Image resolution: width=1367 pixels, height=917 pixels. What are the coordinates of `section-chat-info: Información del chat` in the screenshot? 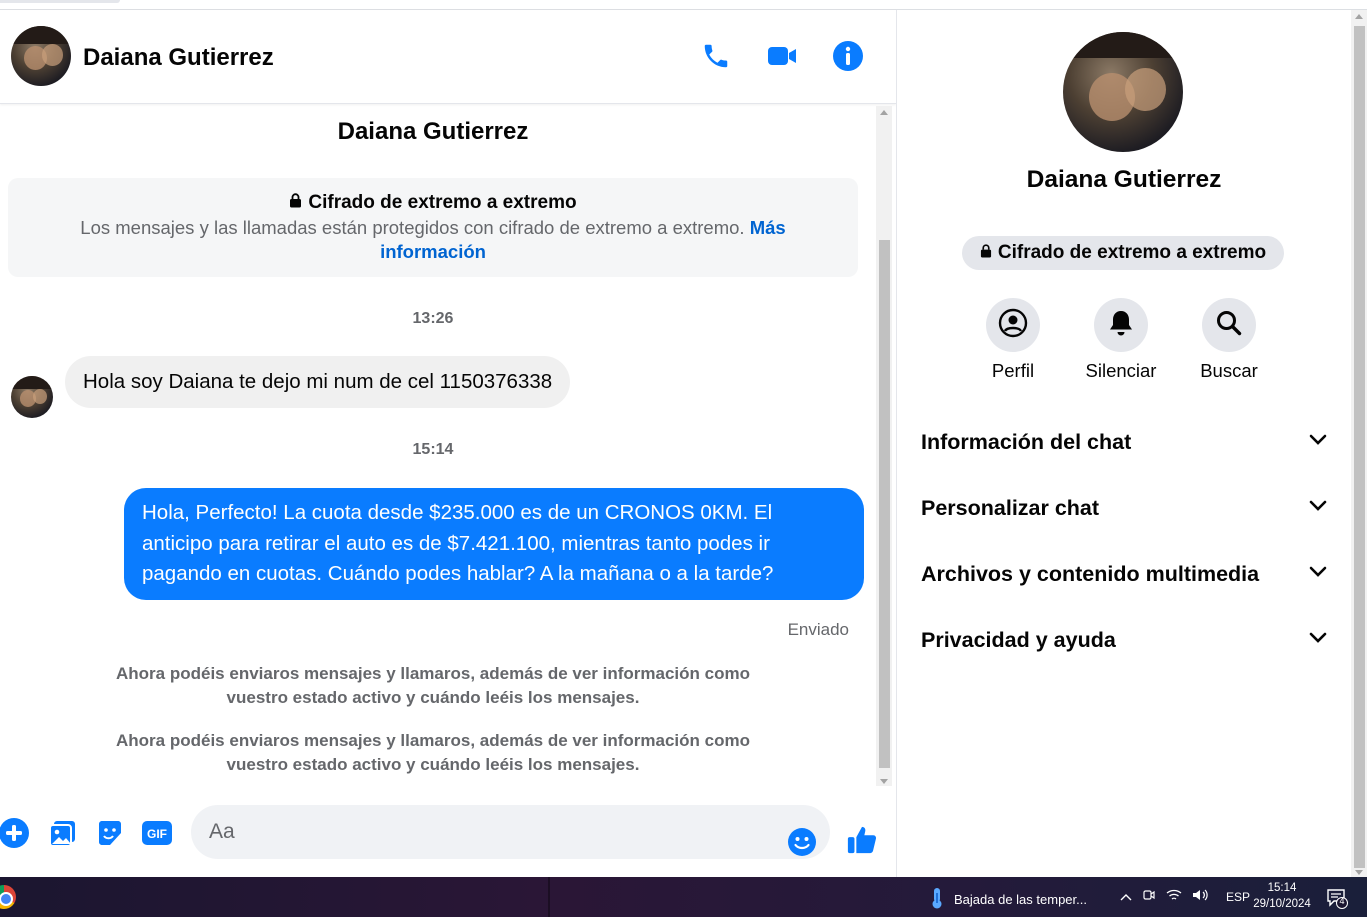 It's located at (1124, 442).